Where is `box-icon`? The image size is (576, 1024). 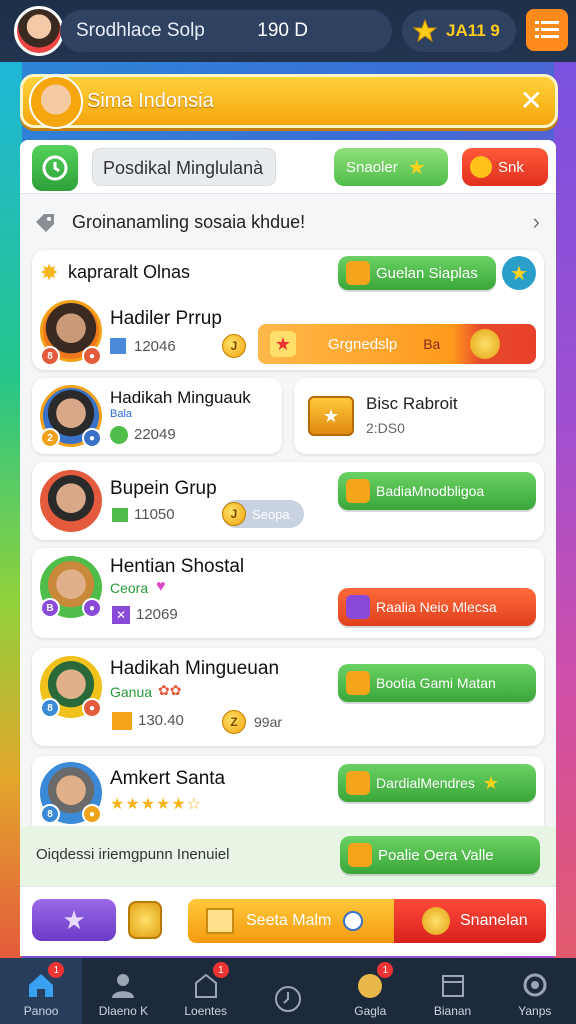
box-icon is located at coordinates (220, 921).